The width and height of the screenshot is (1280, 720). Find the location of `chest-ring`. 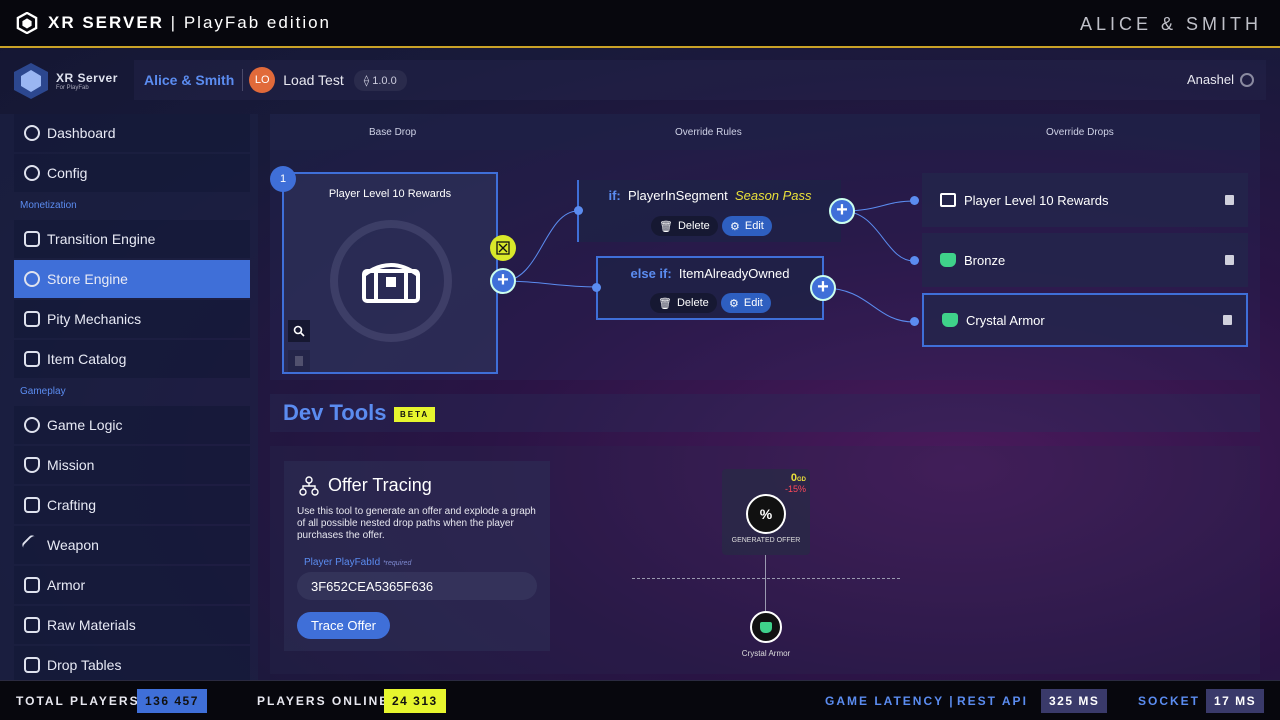

chest-ring is located at coordinates (391, 281).